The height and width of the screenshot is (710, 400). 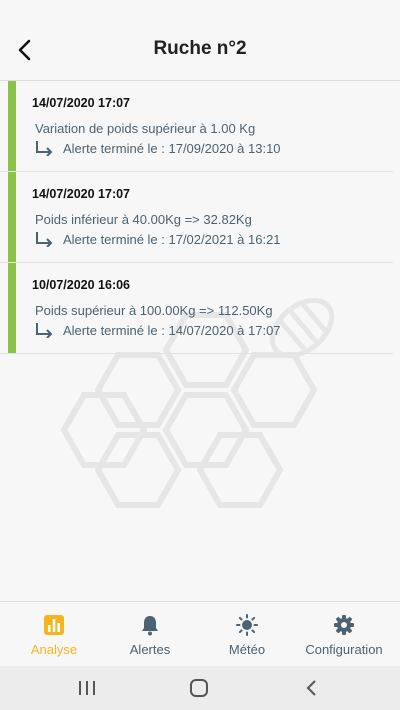 I want to click on alert-description: Variation de poids supérieur à 1.00 Kg, so click(x=145, y=128).